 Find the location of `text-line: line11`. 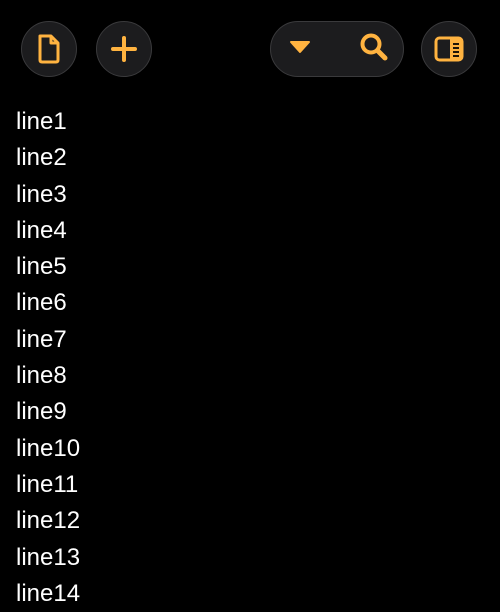

text-line: line11 is located at coordinates (47, 484).